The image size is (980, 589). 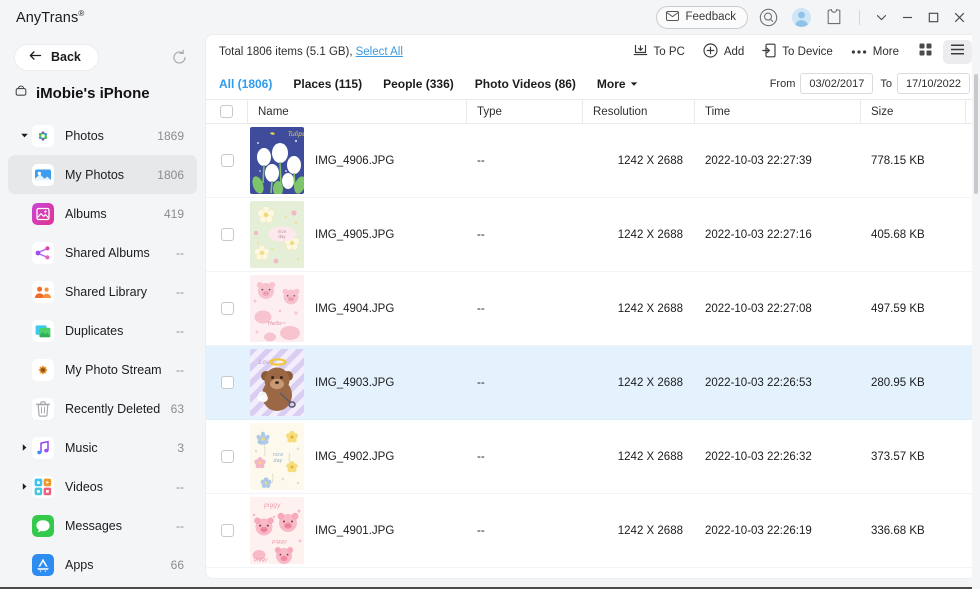 I want to click on avatar, so click(x=801, y=17).